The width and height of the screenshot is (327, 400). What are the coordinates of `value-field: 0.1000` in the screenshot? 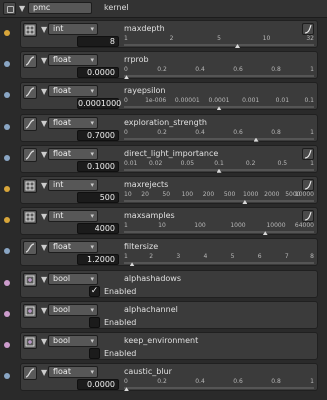 It's located at (98, 166).